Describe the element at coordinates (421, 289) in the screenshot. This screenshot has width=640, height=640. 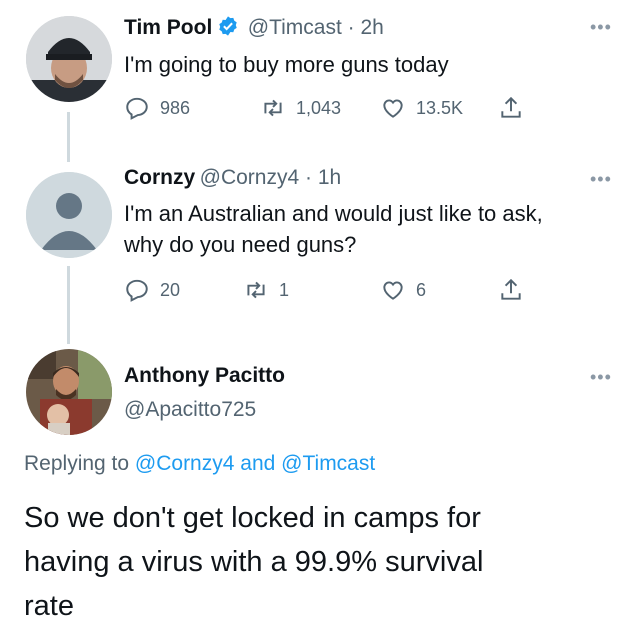
I see `like-count: 6` at that location.